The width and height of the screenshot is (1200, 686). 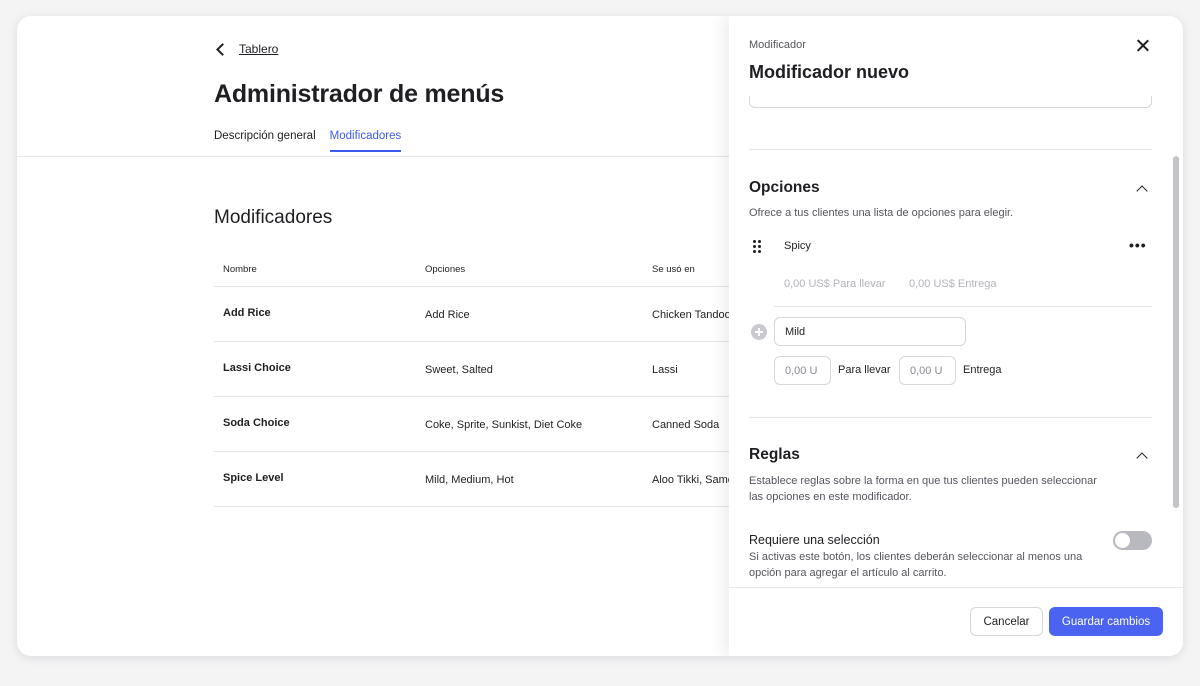 What do you see at coordinates (693, 315) in the screenshot?
I see `cell-used-in: Chicken Tandoori` at bounding box center [693, 315].